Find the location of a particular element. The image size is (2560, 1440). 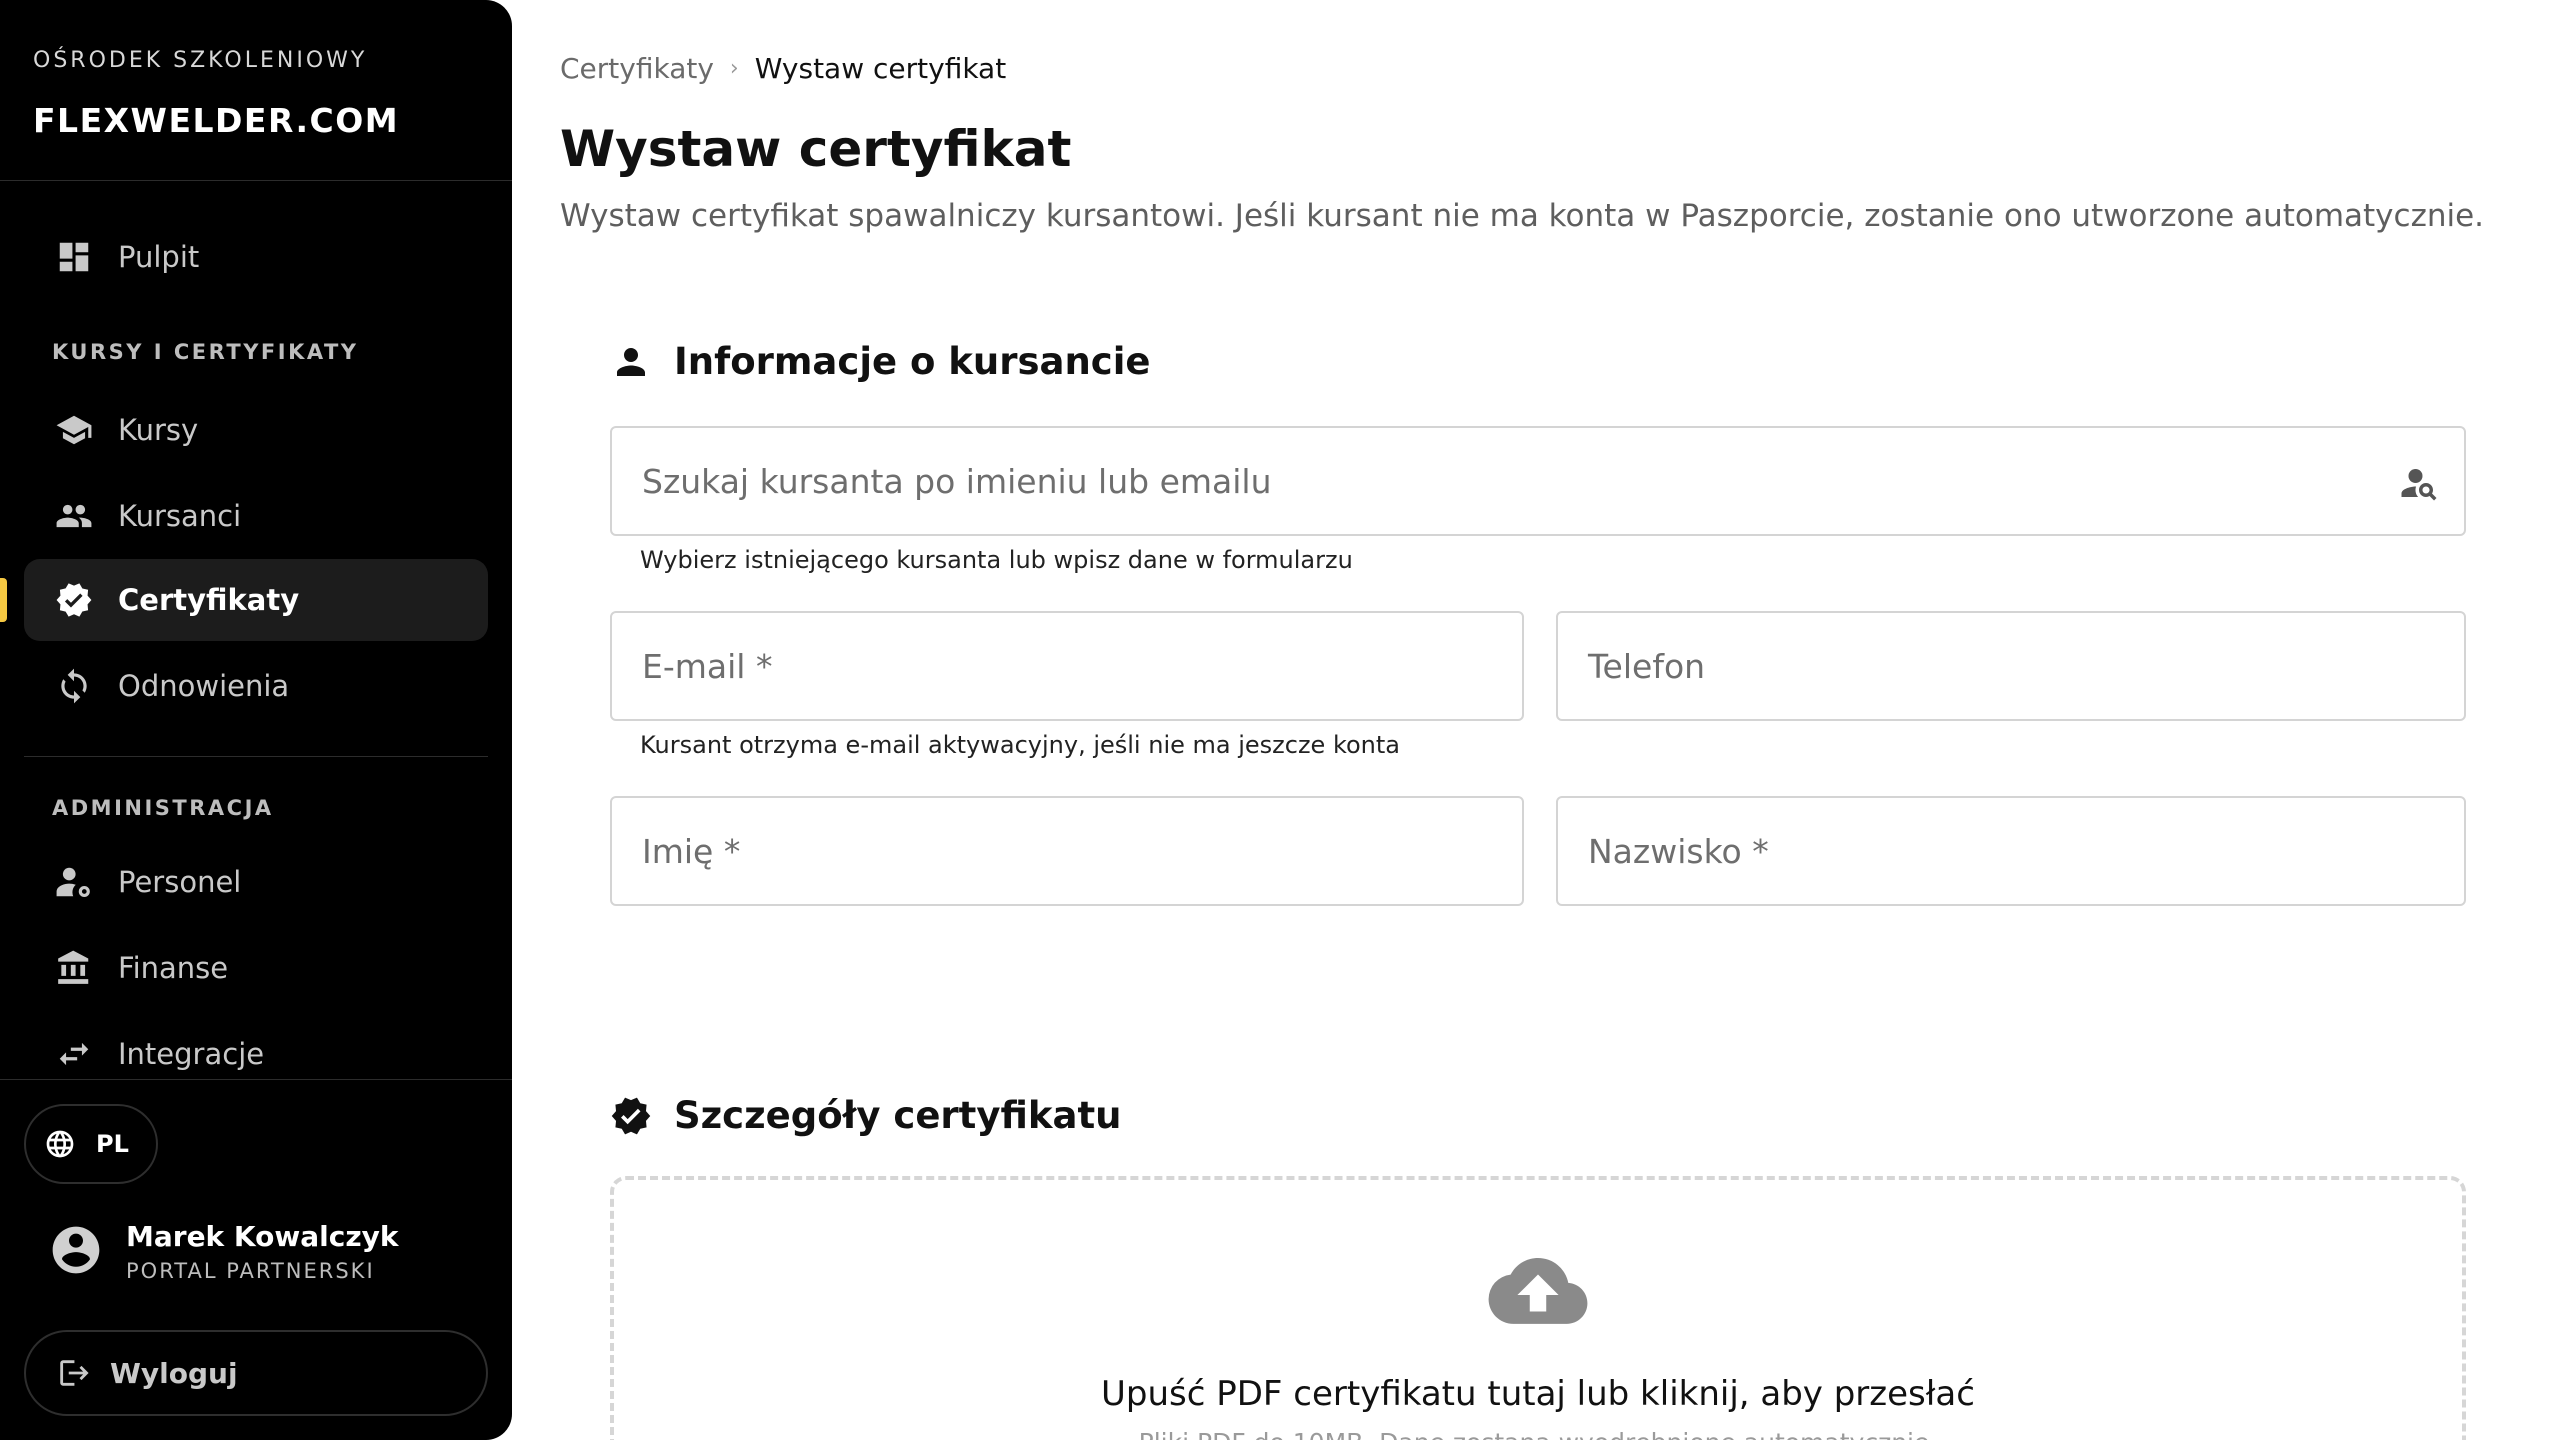

globe-icon is located at coordinates (60, 1144).